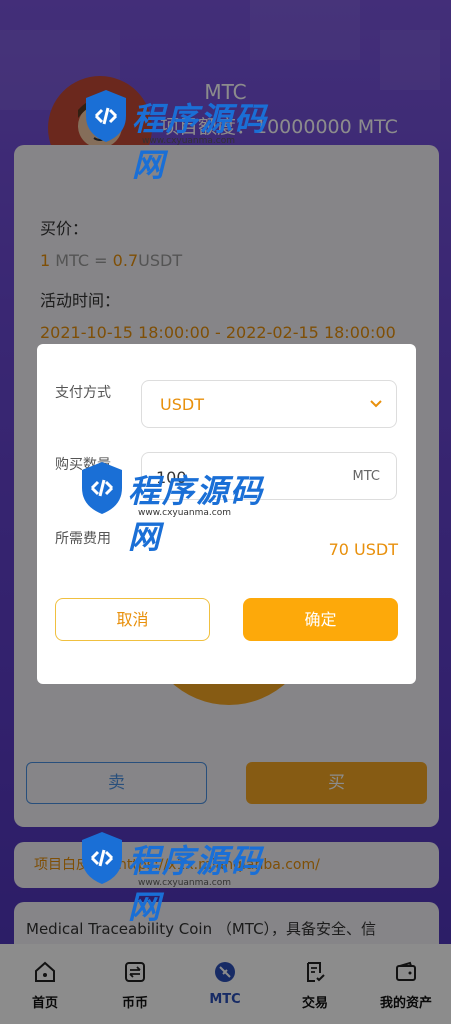  I want to click on bottom-tab-bar: 首页 币币 MTC 交易 我的资产, so click(225, 984).